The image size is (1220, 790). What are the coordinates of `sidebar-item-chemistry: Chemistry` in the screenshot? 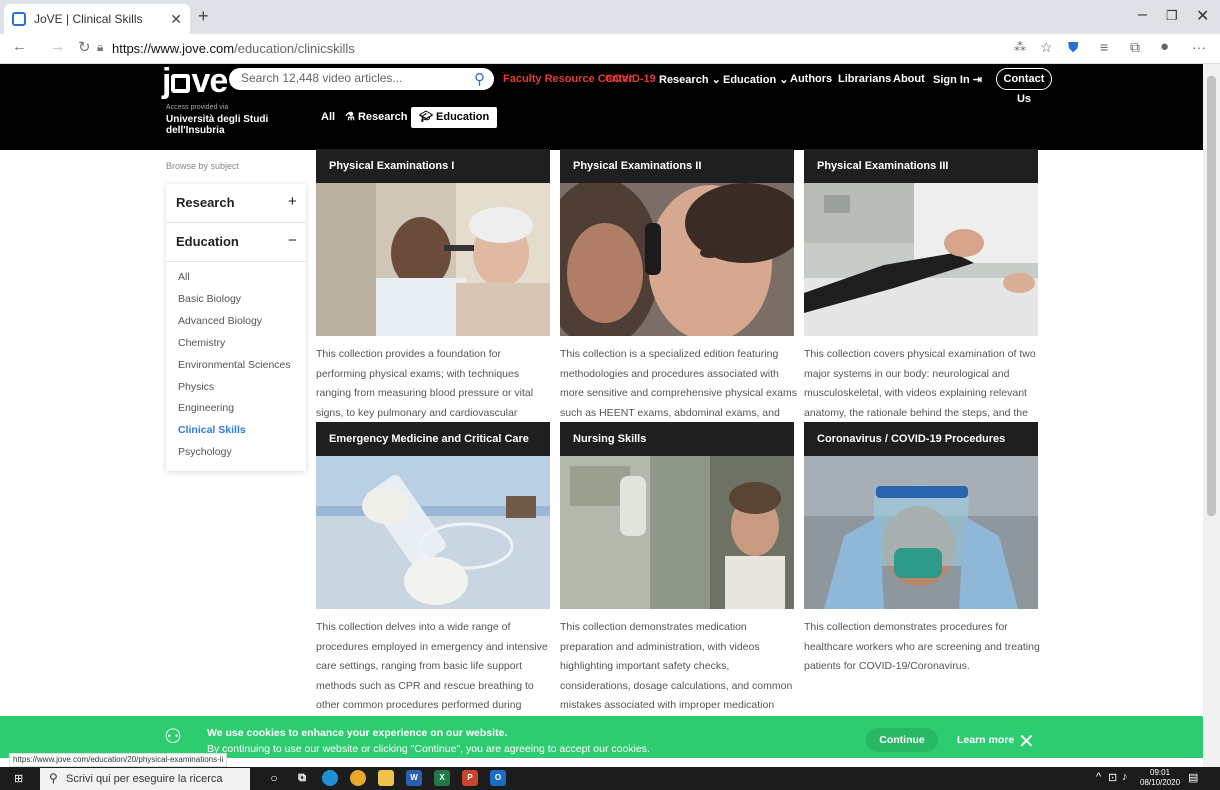 It's located at (201, 343).